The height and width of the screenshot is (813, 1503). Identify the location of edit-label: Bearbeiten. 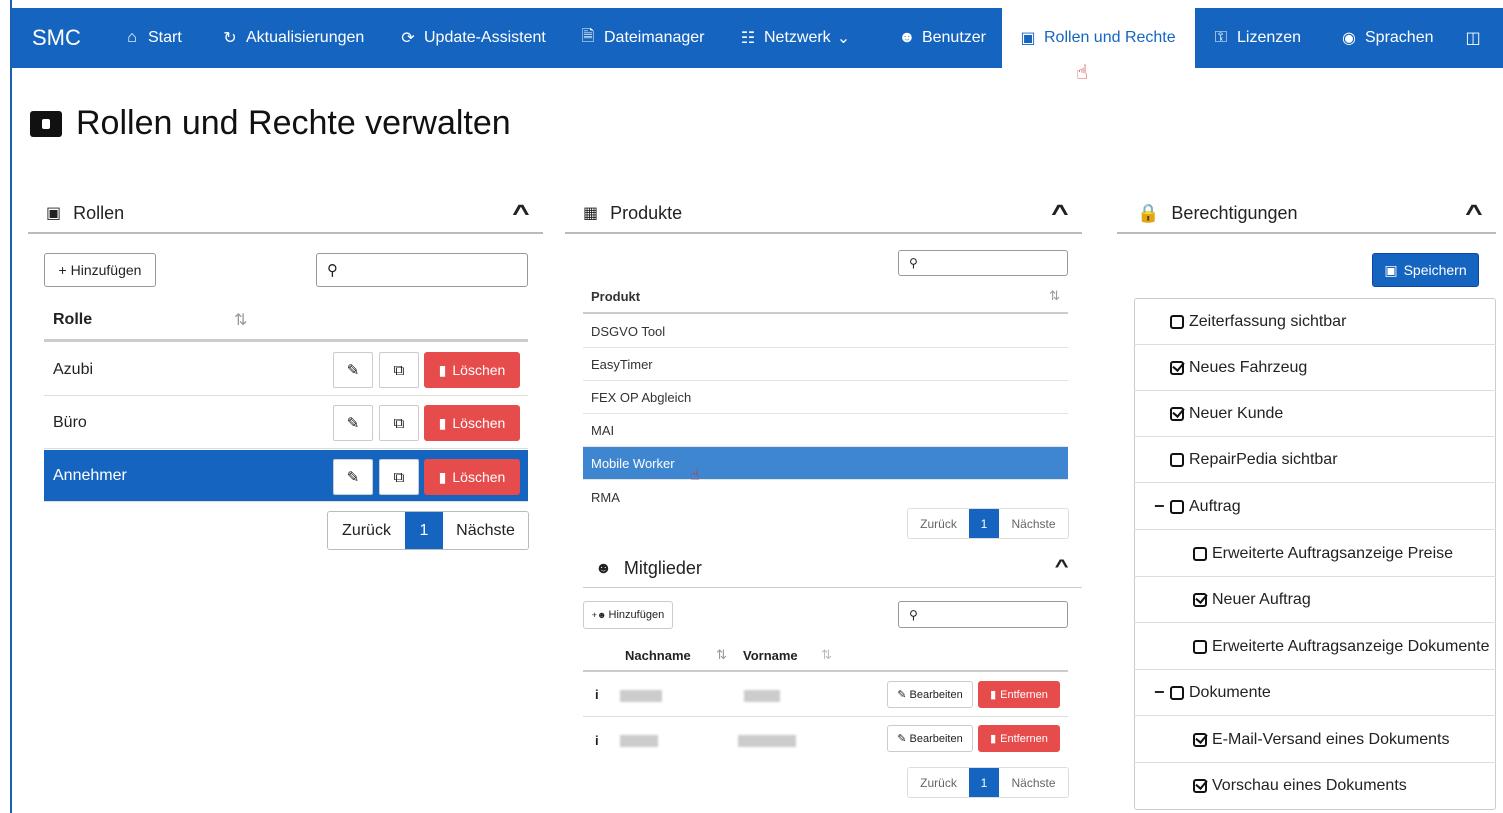
(936, 694).